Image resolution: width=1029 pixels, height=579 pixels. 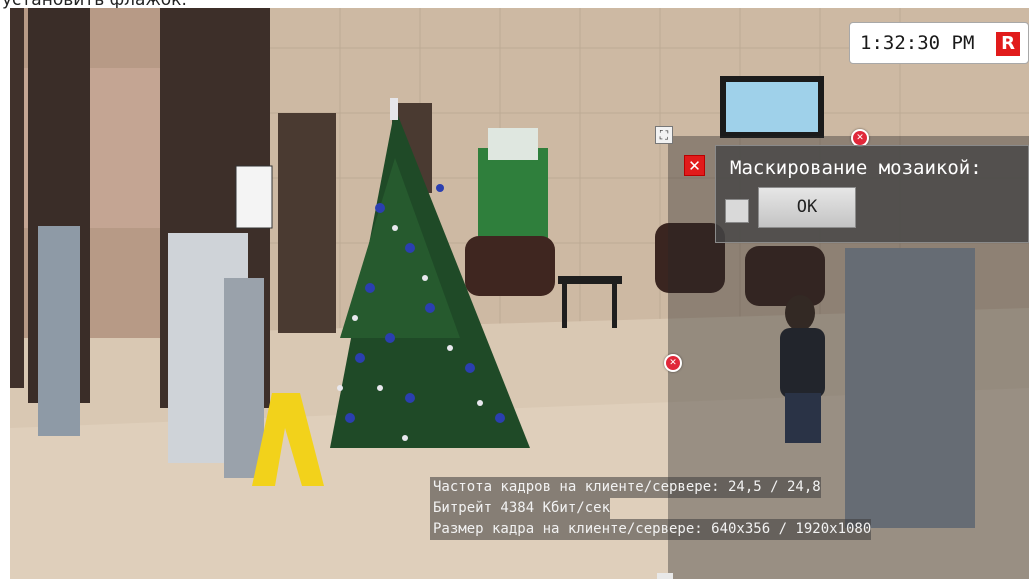 What do you see at coordinates (664, 135) in the screenshot?
I see `mask-move-handle: ⛶` at bounding box center [664, 135].